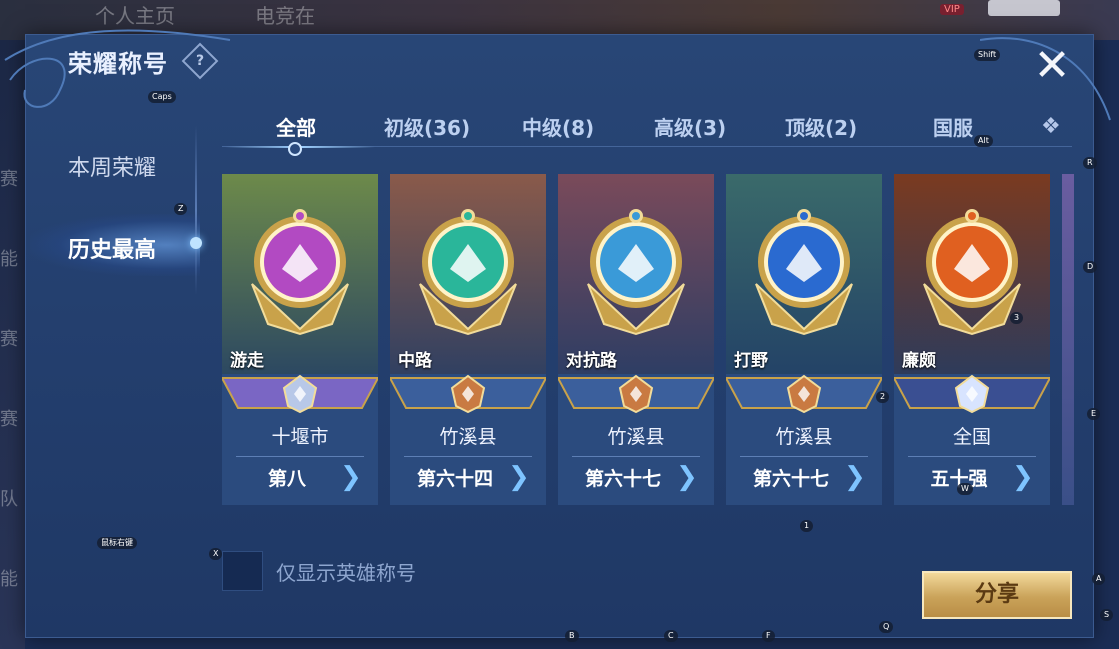 The image size is (1119, 649). I want to click on key-hint-w: W, so click(965, 489).